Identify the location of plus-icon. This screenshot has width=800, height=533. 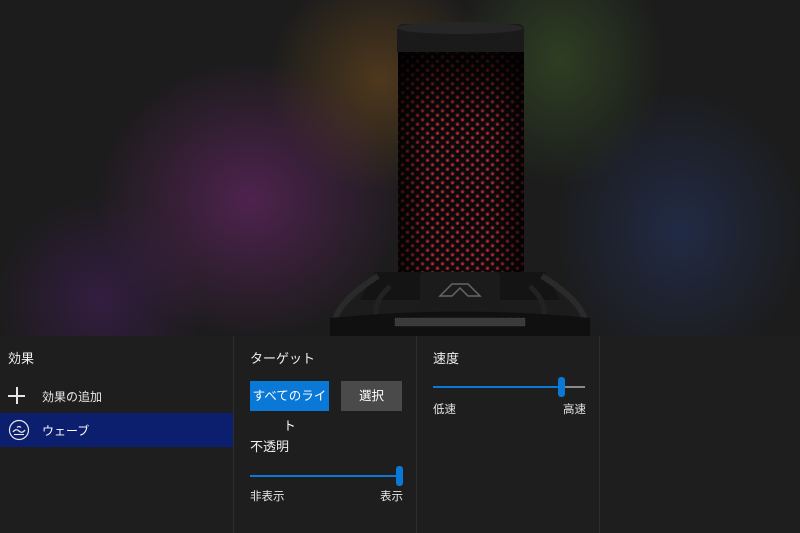
(16, 395).